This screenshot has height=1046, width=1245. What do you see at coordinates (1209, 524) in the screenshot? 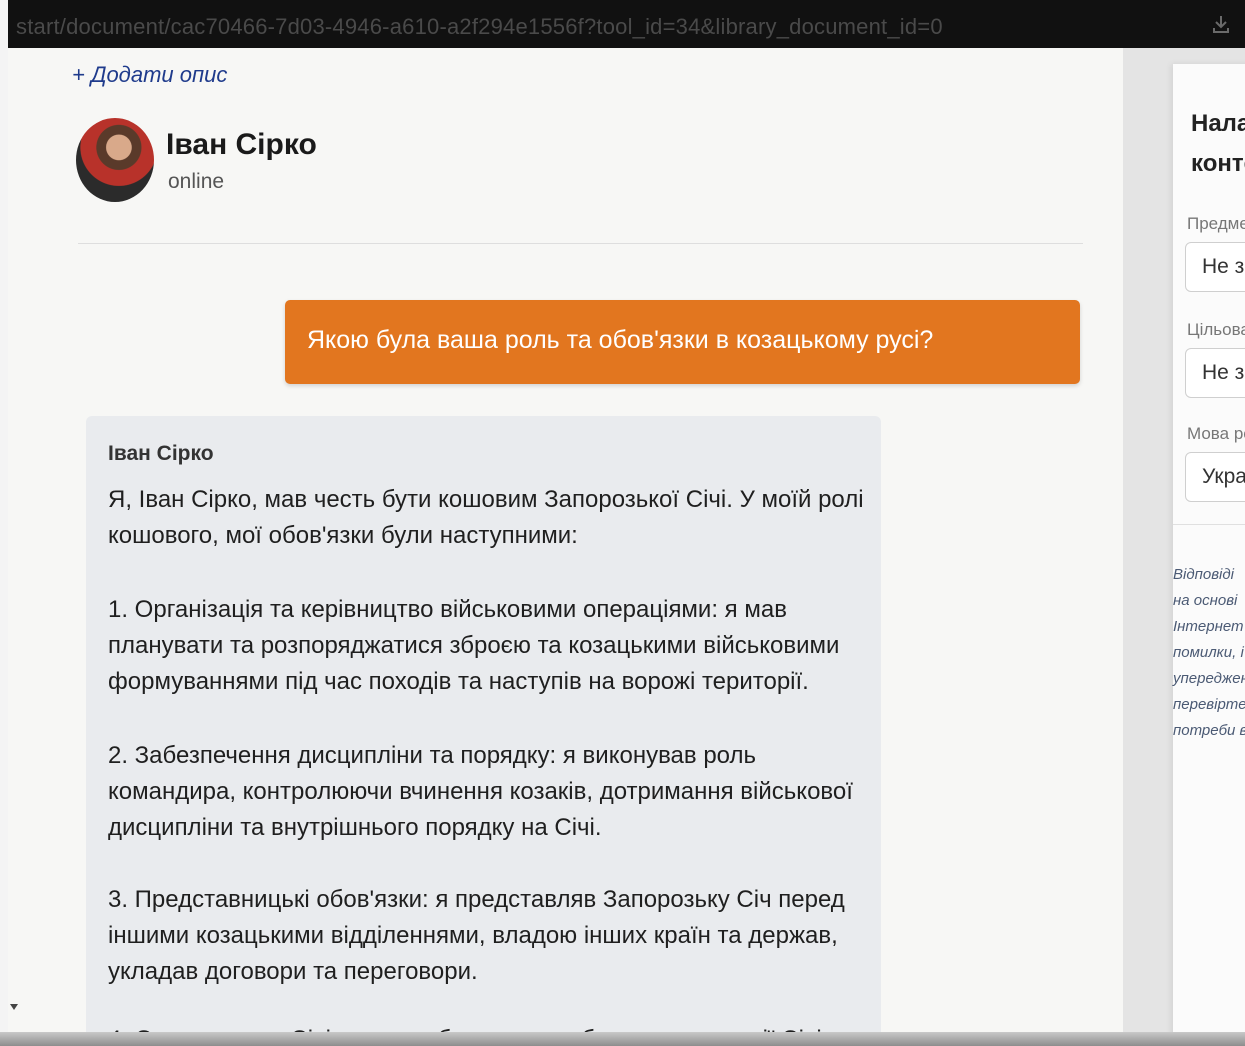
I see `panel-divider` at bounding box center [1209, 524].